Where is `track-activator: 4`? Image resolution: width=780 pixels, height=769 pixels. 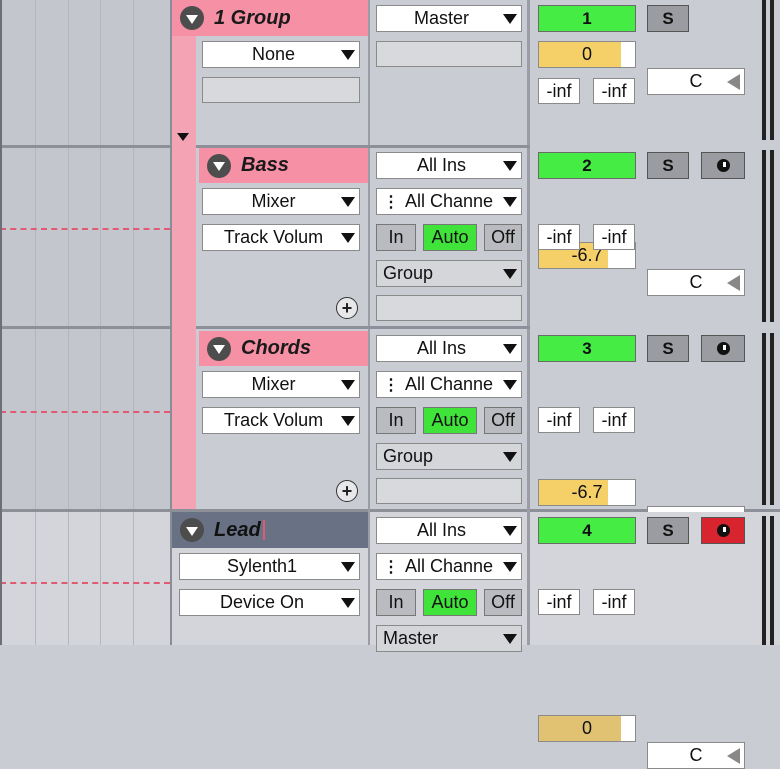 track-activator: 4 is located at coordinates (587, 530).